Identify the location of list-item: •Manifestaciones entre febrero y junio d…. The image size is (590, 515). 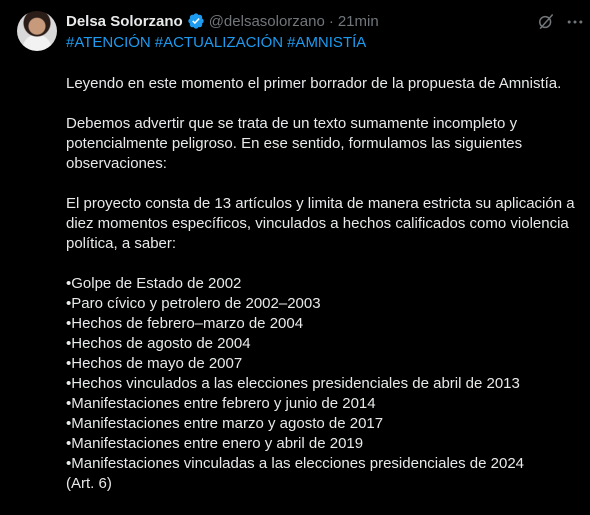
(221, 403).